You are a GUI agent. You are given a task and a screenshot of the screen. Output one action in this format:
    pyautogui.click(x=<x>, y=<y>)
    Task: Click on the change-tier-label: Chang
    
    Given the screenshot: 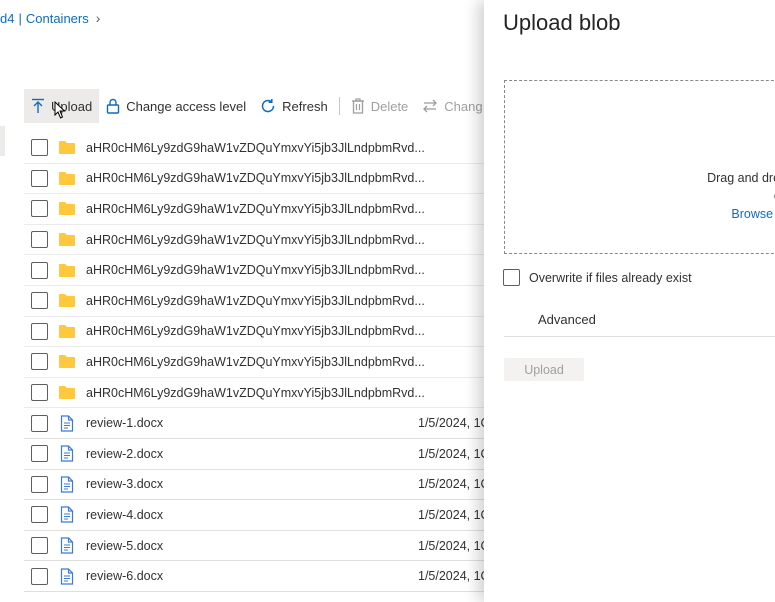 What is the action you would take?
    pyautogui.click(x=463, y=106)
    